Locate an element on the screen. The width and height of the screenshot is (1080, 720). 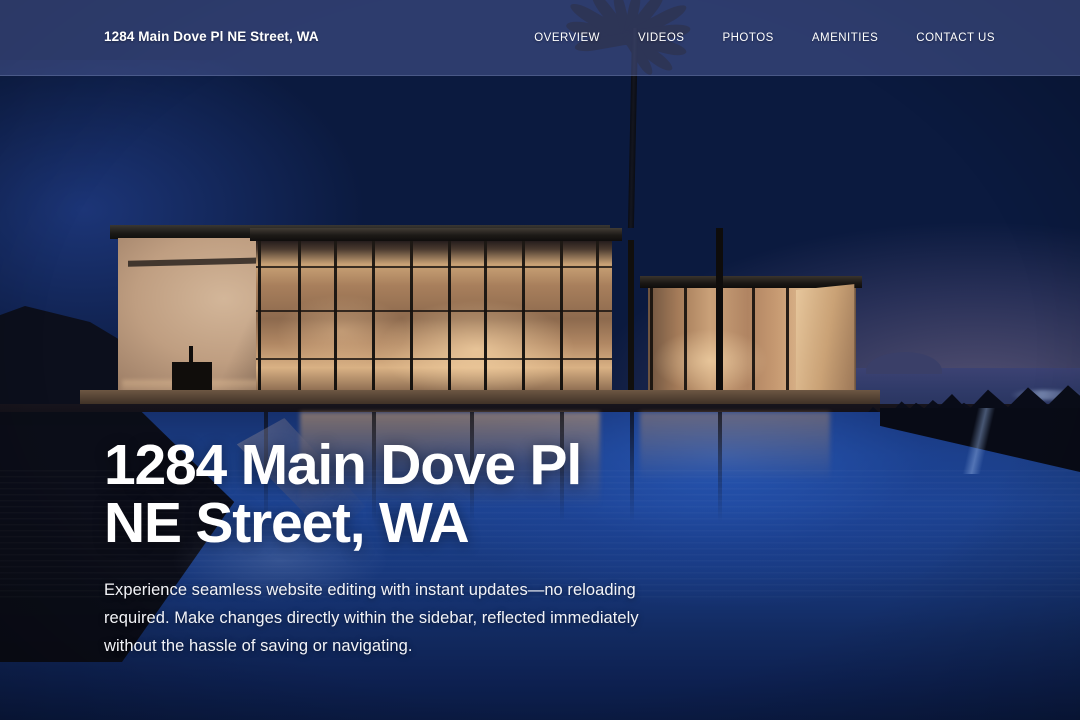
hero-title: 1284 Main Dove Pl NE Street, WA is located at coordinates (343, 494).